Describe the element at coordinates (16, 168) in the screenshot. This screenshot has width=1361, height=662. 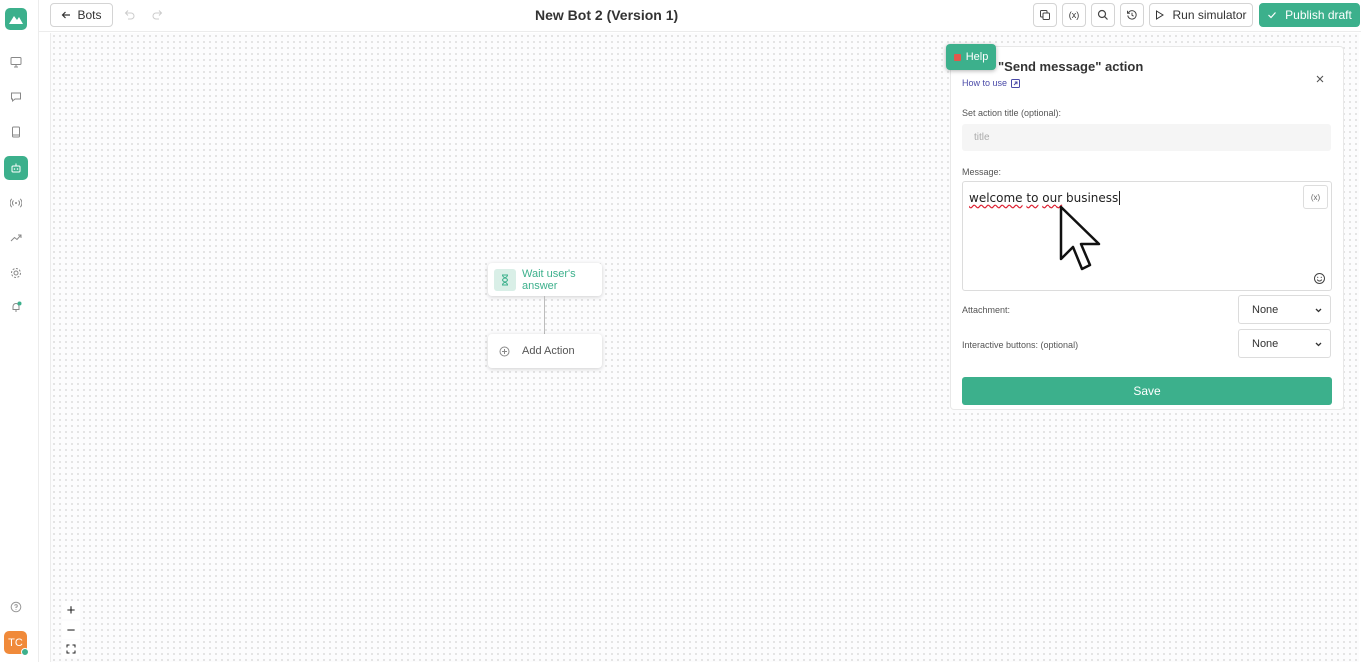
I see `bot-icon` at that location.